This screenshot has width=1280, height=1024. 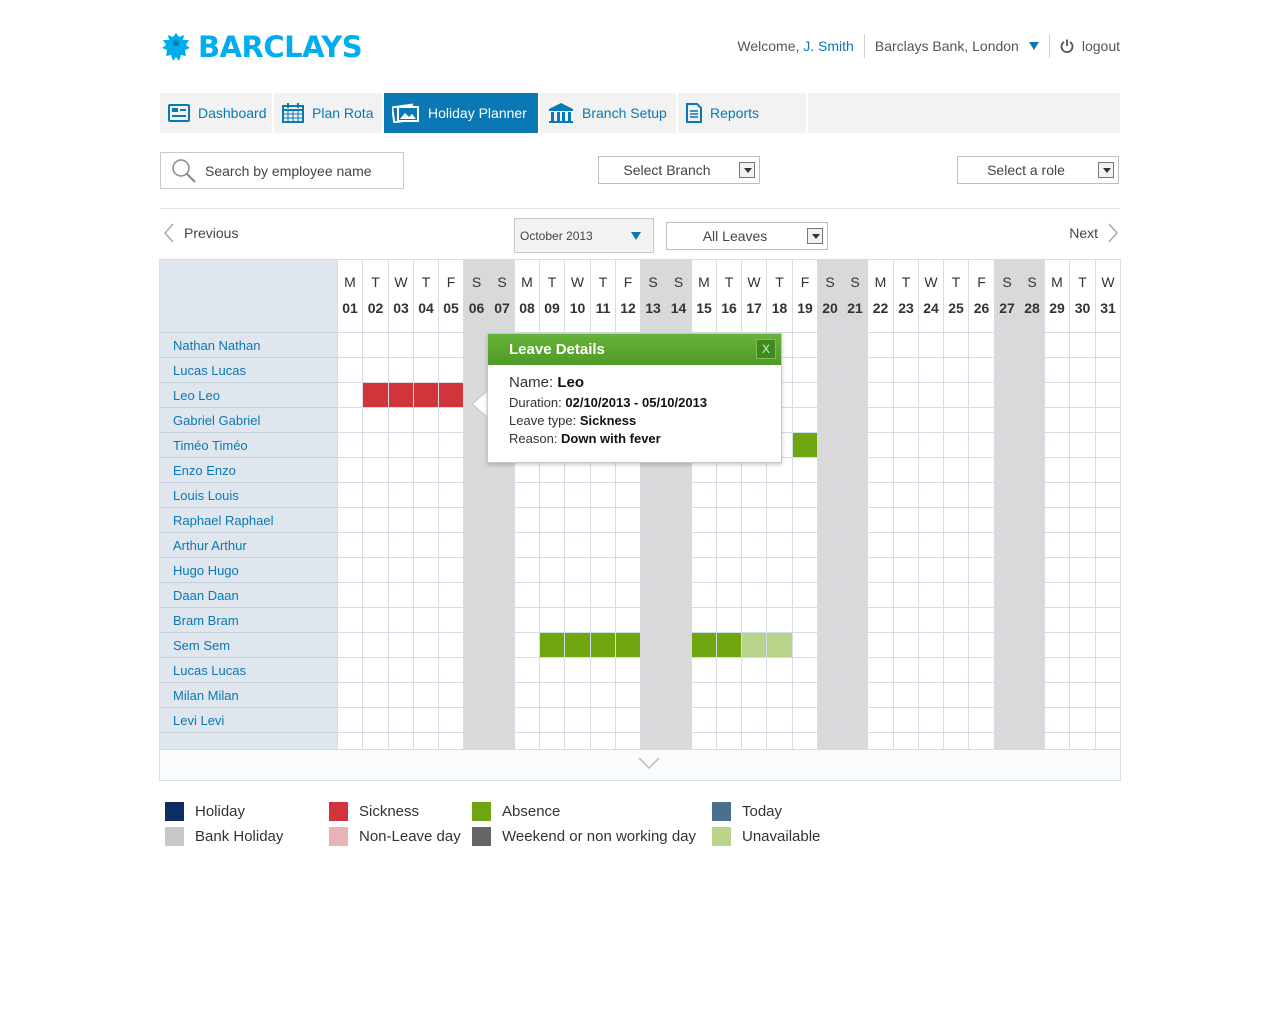 I want to click on chevron-right-icon, so click(x=1113, y=233).